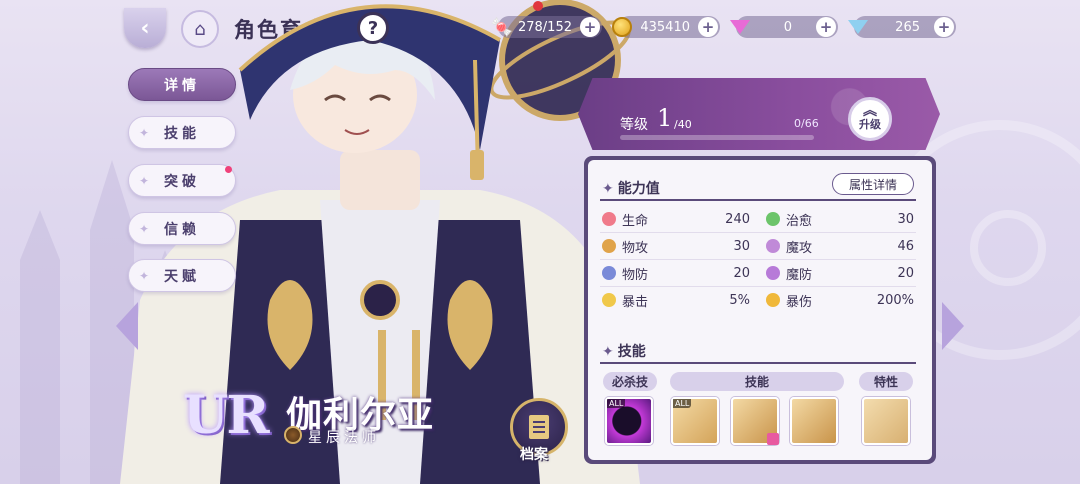 This screenshot has width=1080, height=484. I want to click on tab-talent-label: 天赋, so click(182, 276).